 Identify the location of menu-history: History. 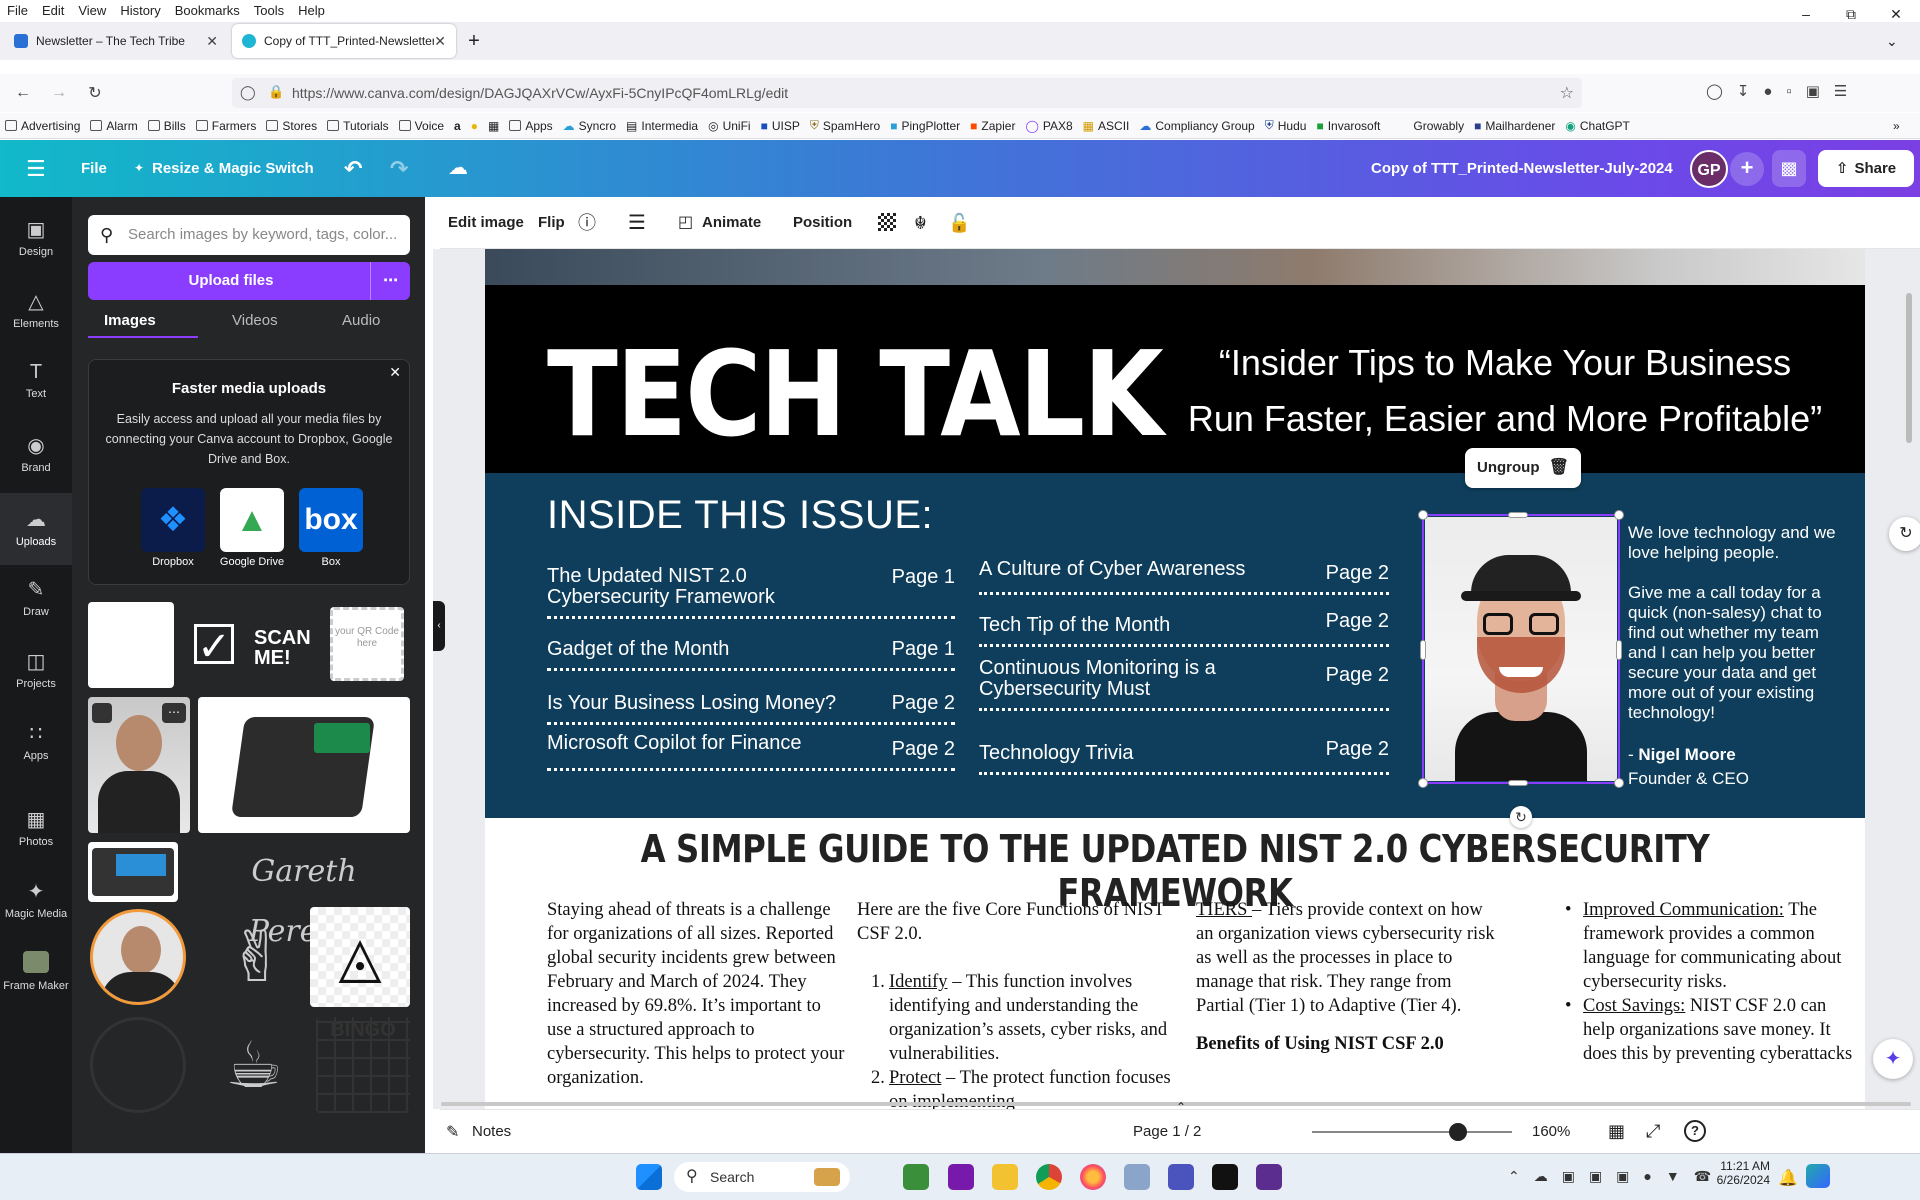
(140, 10).